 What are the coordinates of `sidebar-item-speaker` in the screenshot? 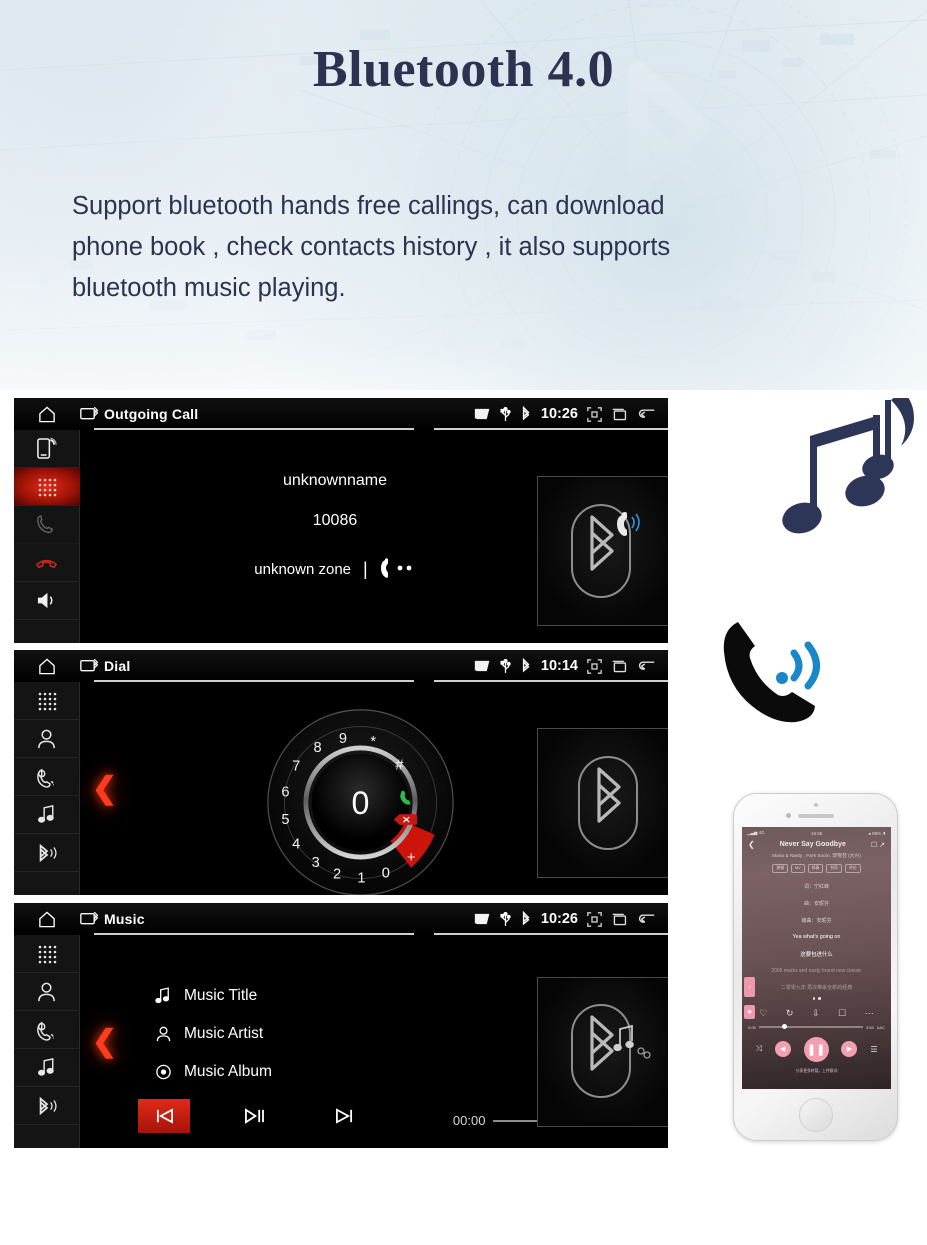 It's located at (47, 601).